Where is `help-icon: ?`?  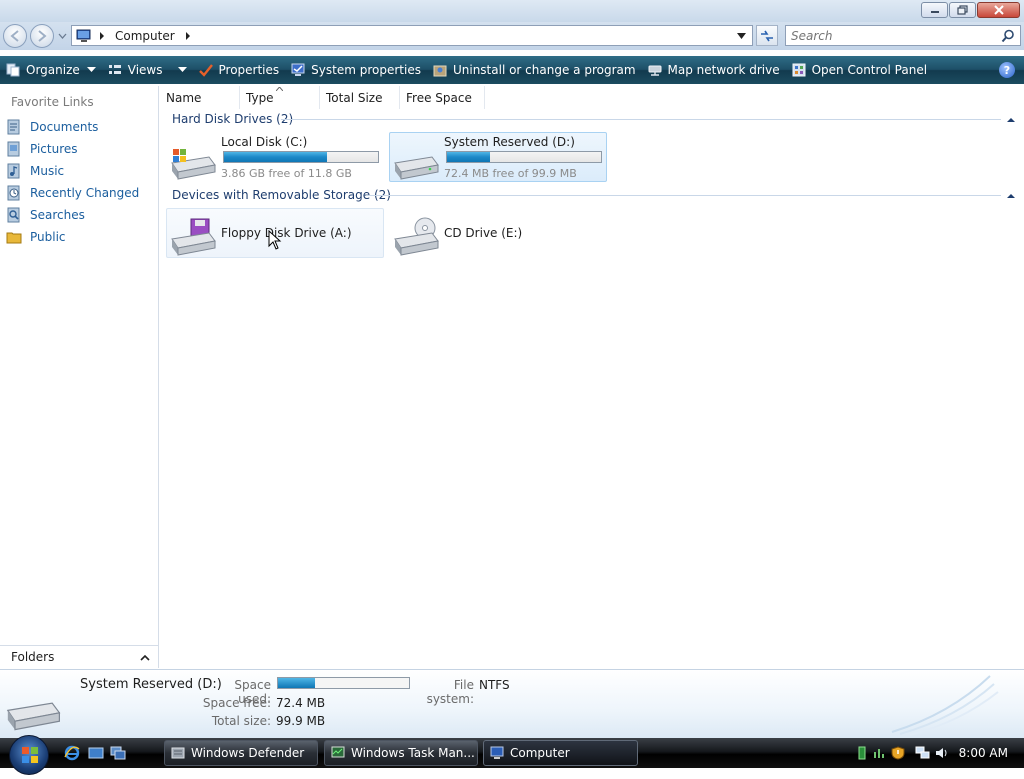 help-icon: ? is located at coordinates (1007, 70).